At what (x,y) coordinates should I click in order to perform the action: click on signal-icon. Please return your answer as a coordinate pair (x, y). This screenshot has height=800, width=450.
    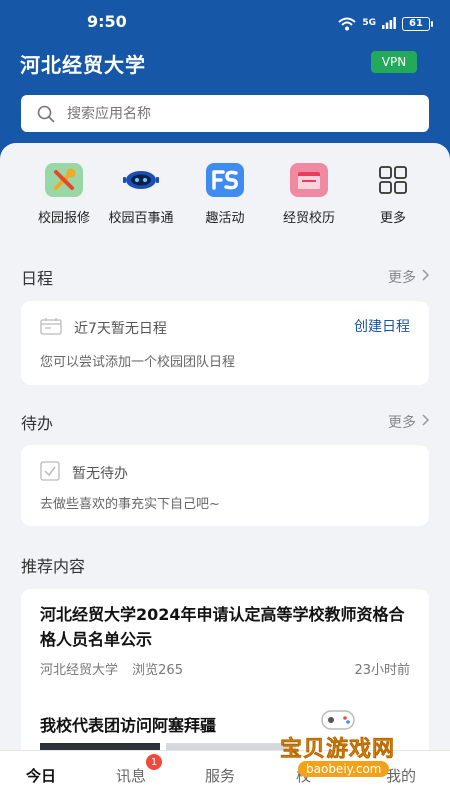
    Looking at the image, I should click on (389, 23).